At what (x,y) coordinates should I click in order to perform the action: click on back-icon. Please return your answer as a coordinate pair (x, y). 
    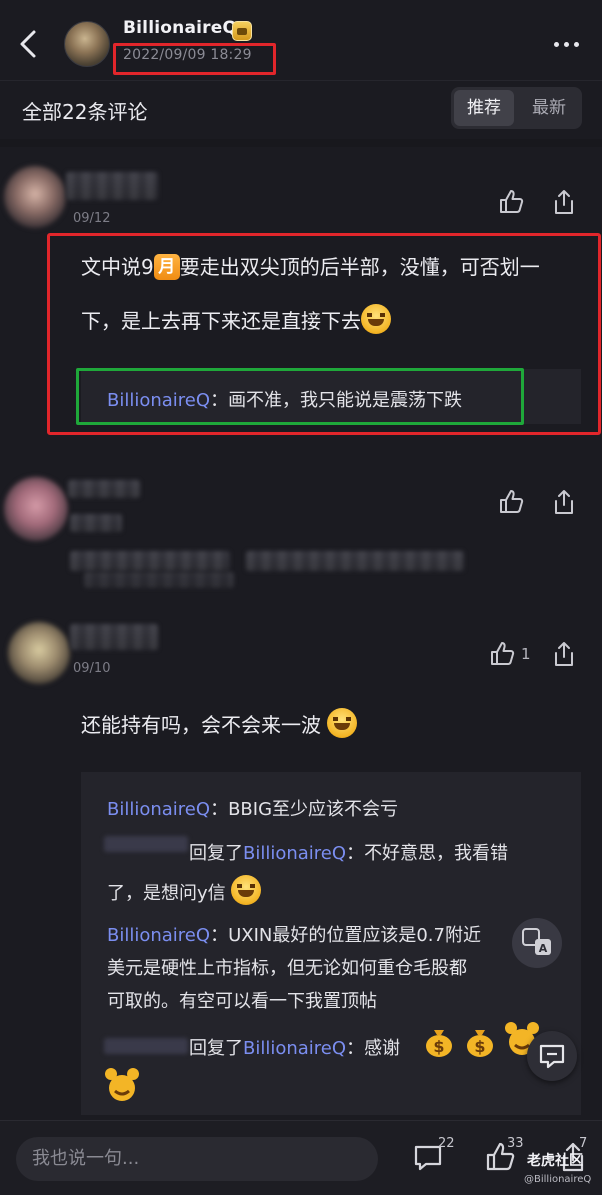
    Looking at the image, I should click on (30, 44).